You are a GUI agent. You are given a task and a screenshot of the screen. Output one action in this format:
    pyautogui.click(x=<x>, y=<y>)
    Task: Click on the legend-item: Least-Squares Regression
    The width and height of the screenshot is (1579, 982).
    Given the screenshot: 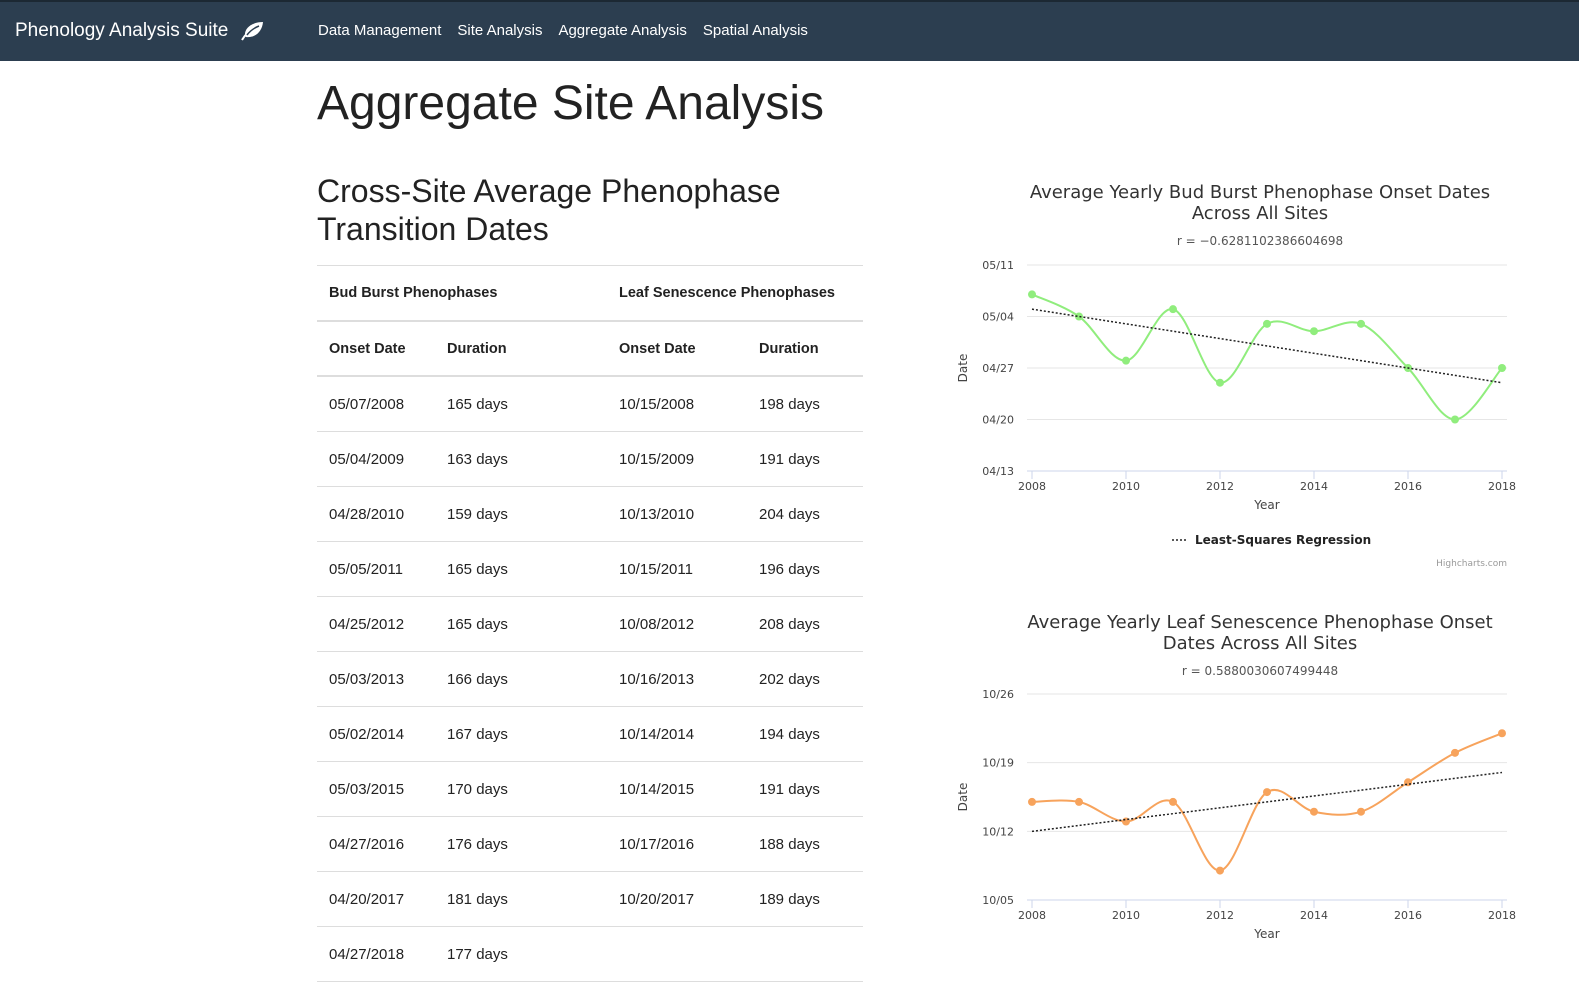 What is the action you would take?
    pyautogui.click(x=1283, y=540)
    